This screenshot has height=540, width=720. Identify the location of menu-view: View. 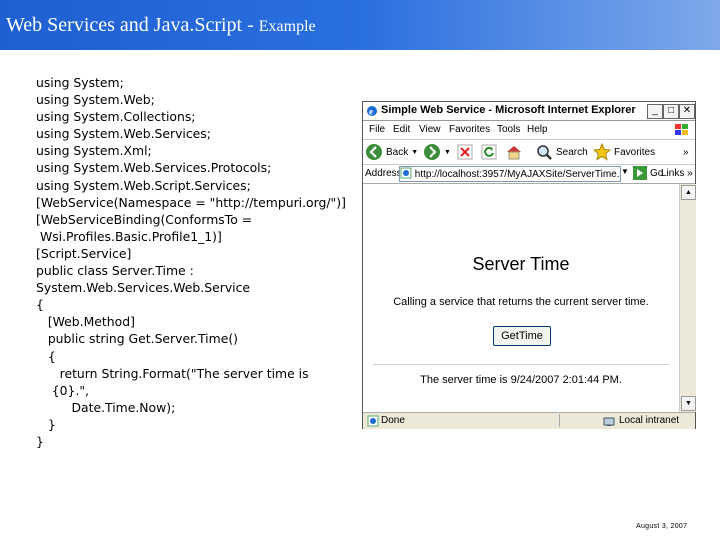
(430, 129).